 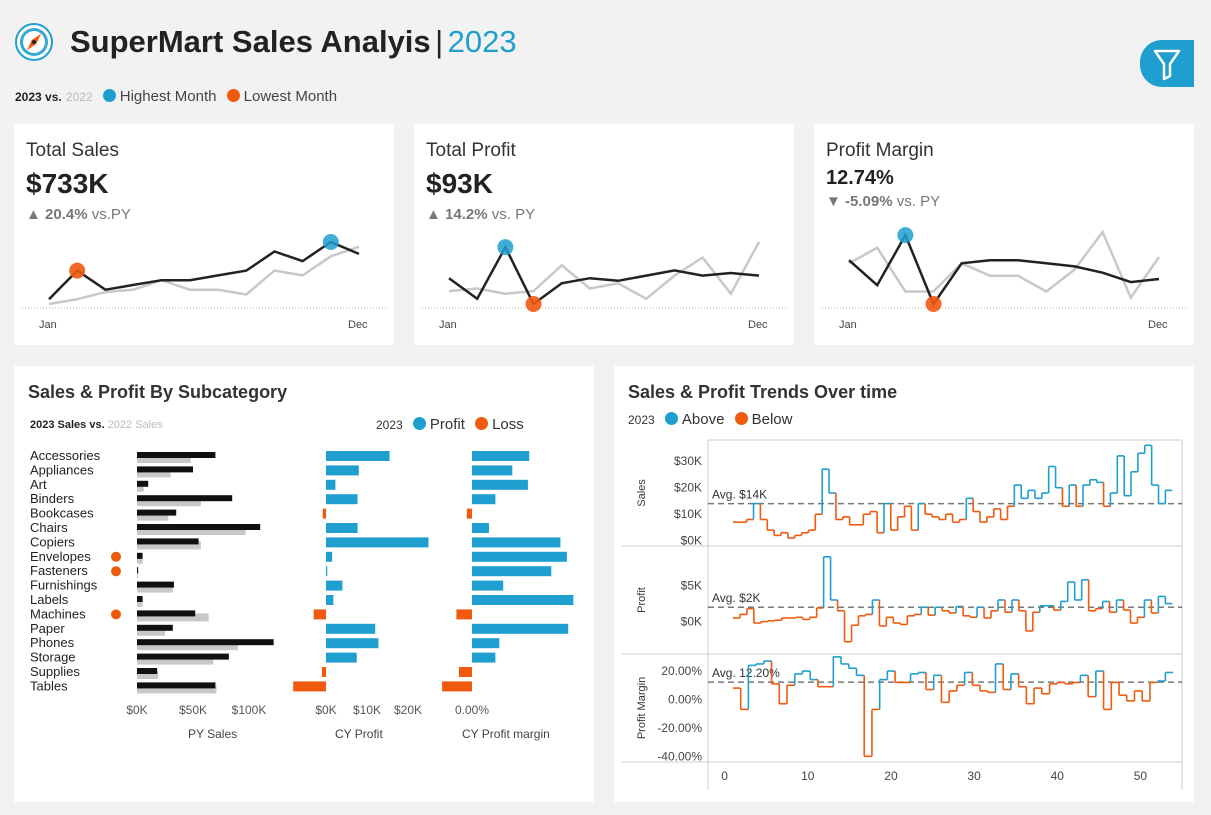 I want to click on margin-tick: 0.00%, so click(x=472, y=710).